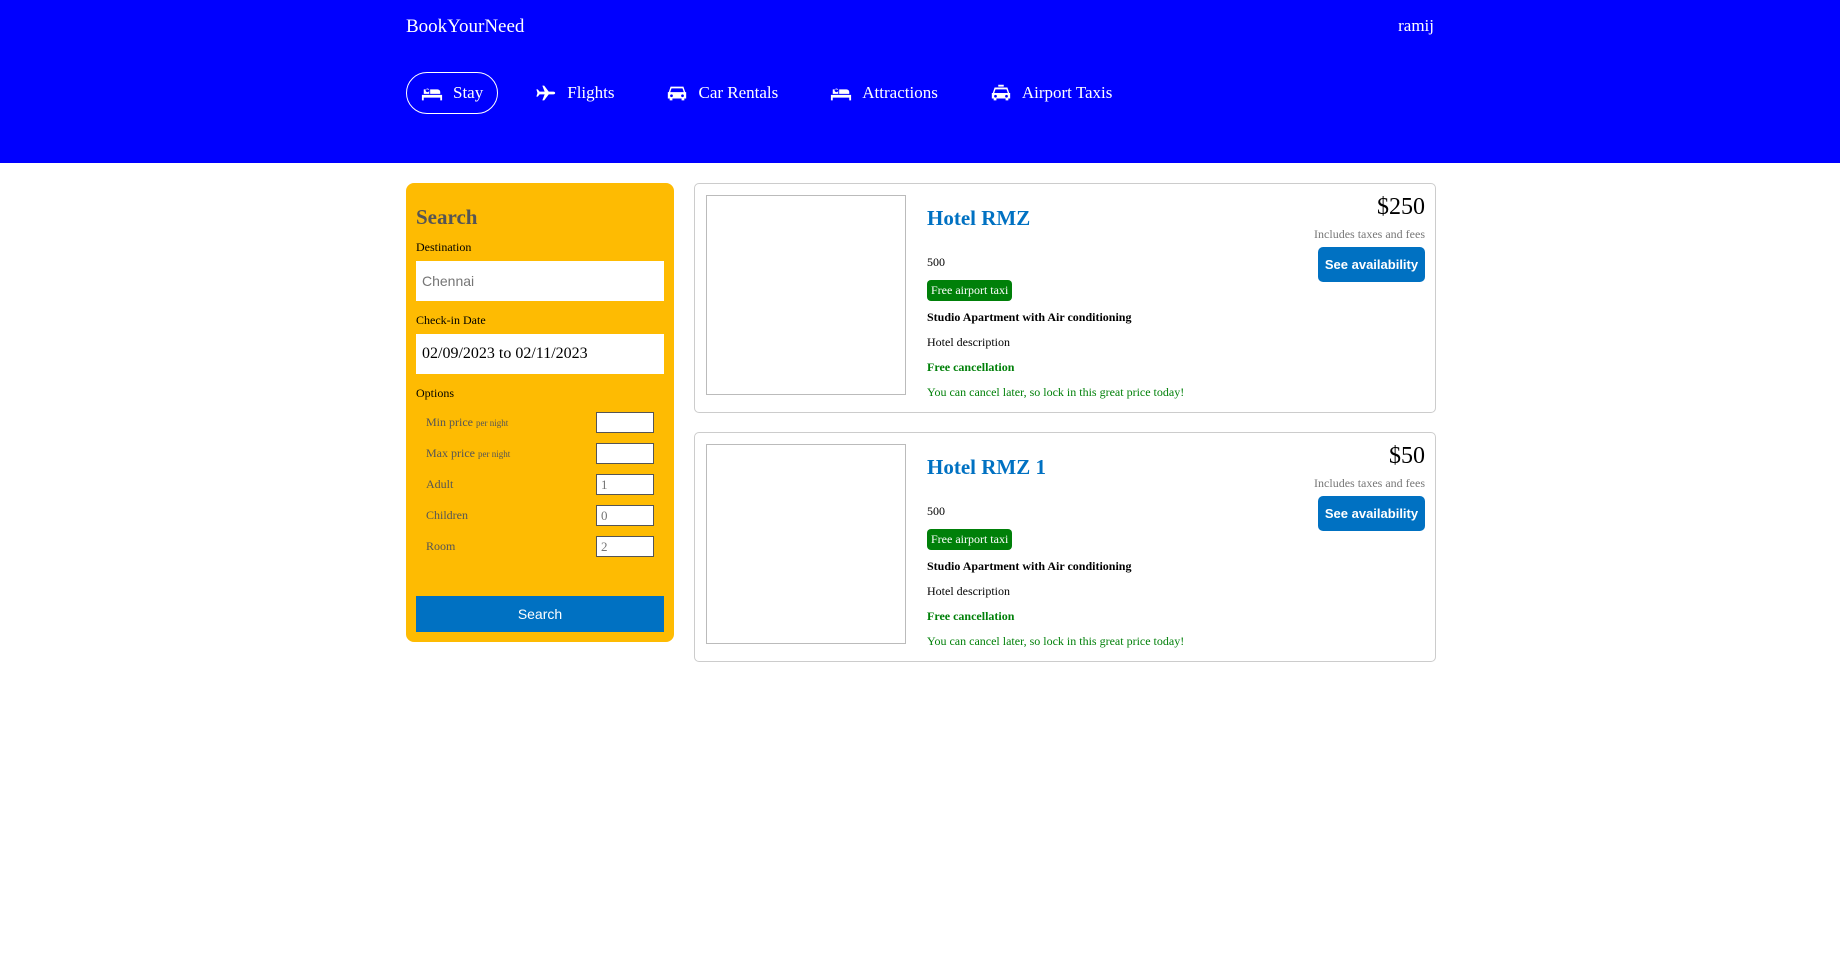  I want to click on max-price-text: Max price, so click(450, 453).